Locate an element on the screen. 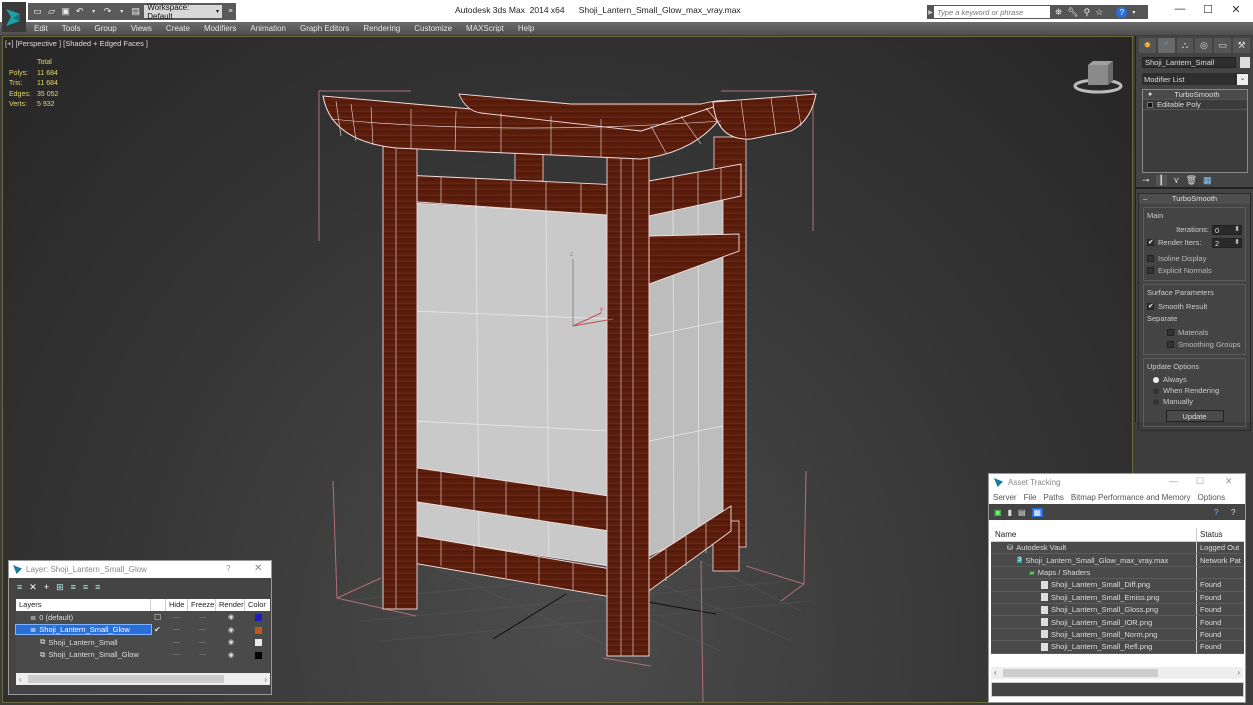 This screenshot has width=1253, height=705. maximize-button: ☐ is located at coordinates (1200, 481).